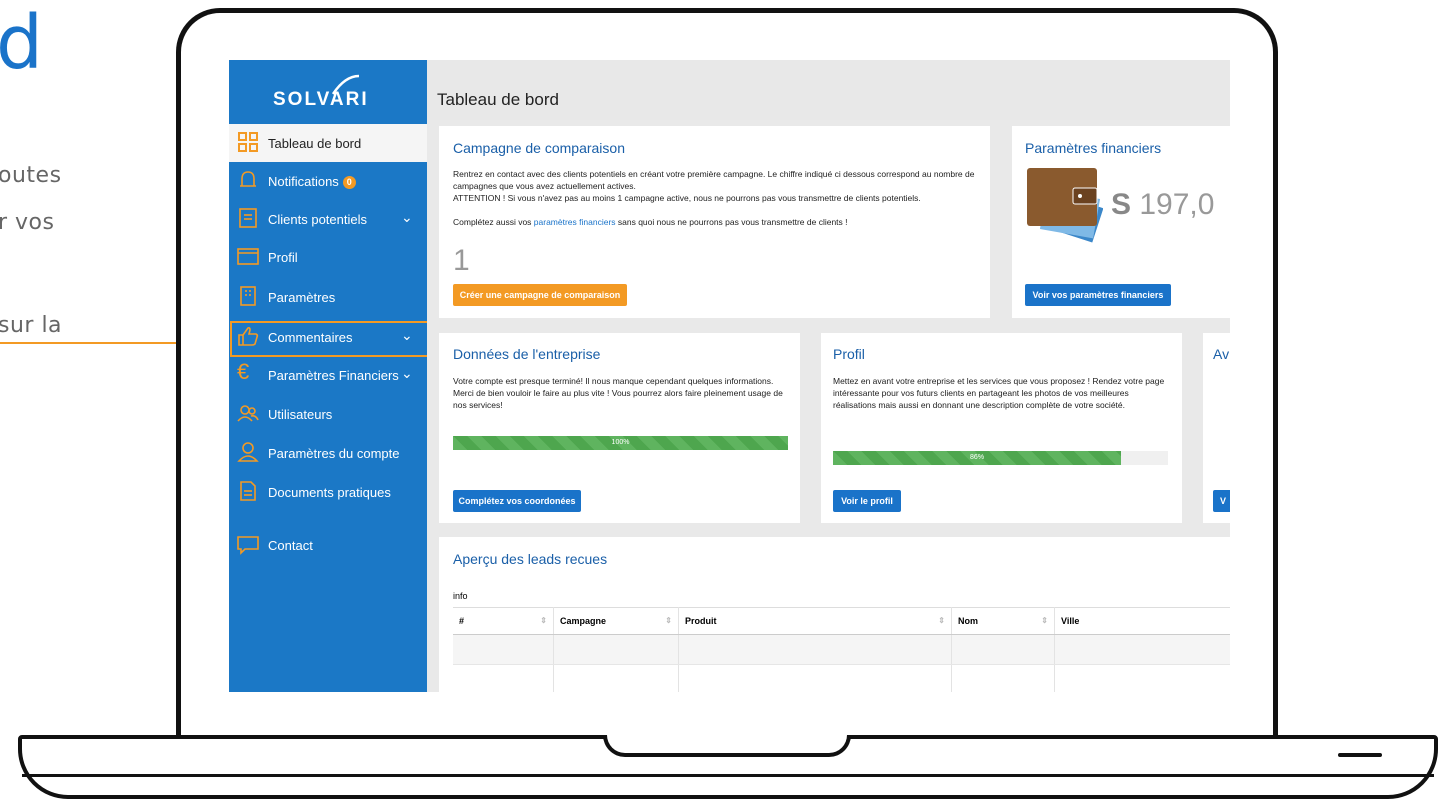  I want to click on page-title: Tableau de bord, so click(498, 99).